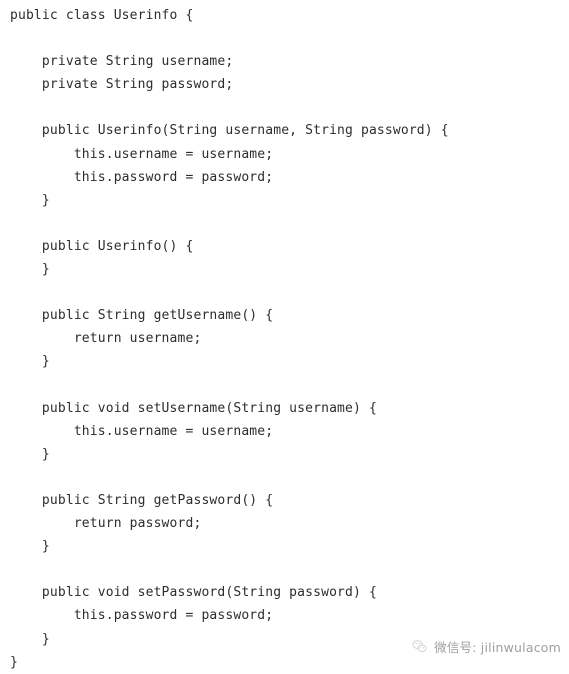 Image resolution: width=569 pixels, height=674 pixels. I want to click on watermark-label: 微信号: jilinwulacom, so click(497, 647).